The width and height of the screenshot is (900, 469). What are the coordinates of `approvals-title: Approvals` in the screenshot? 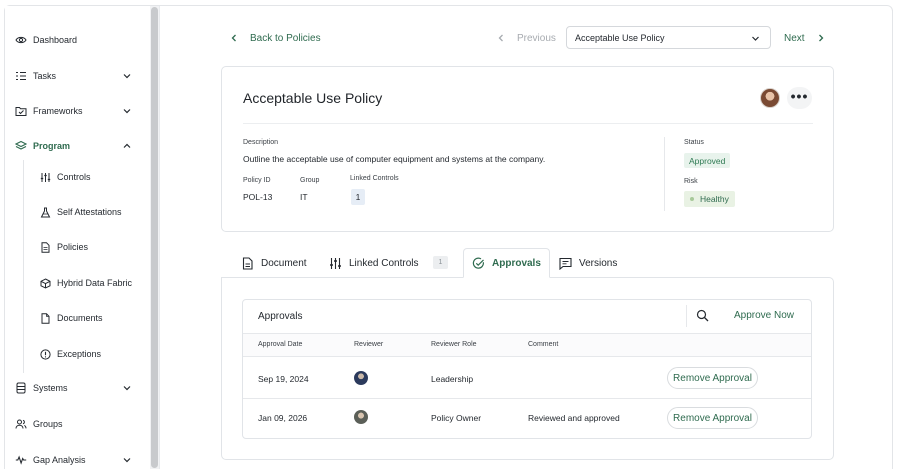 It's located at (280, 316).